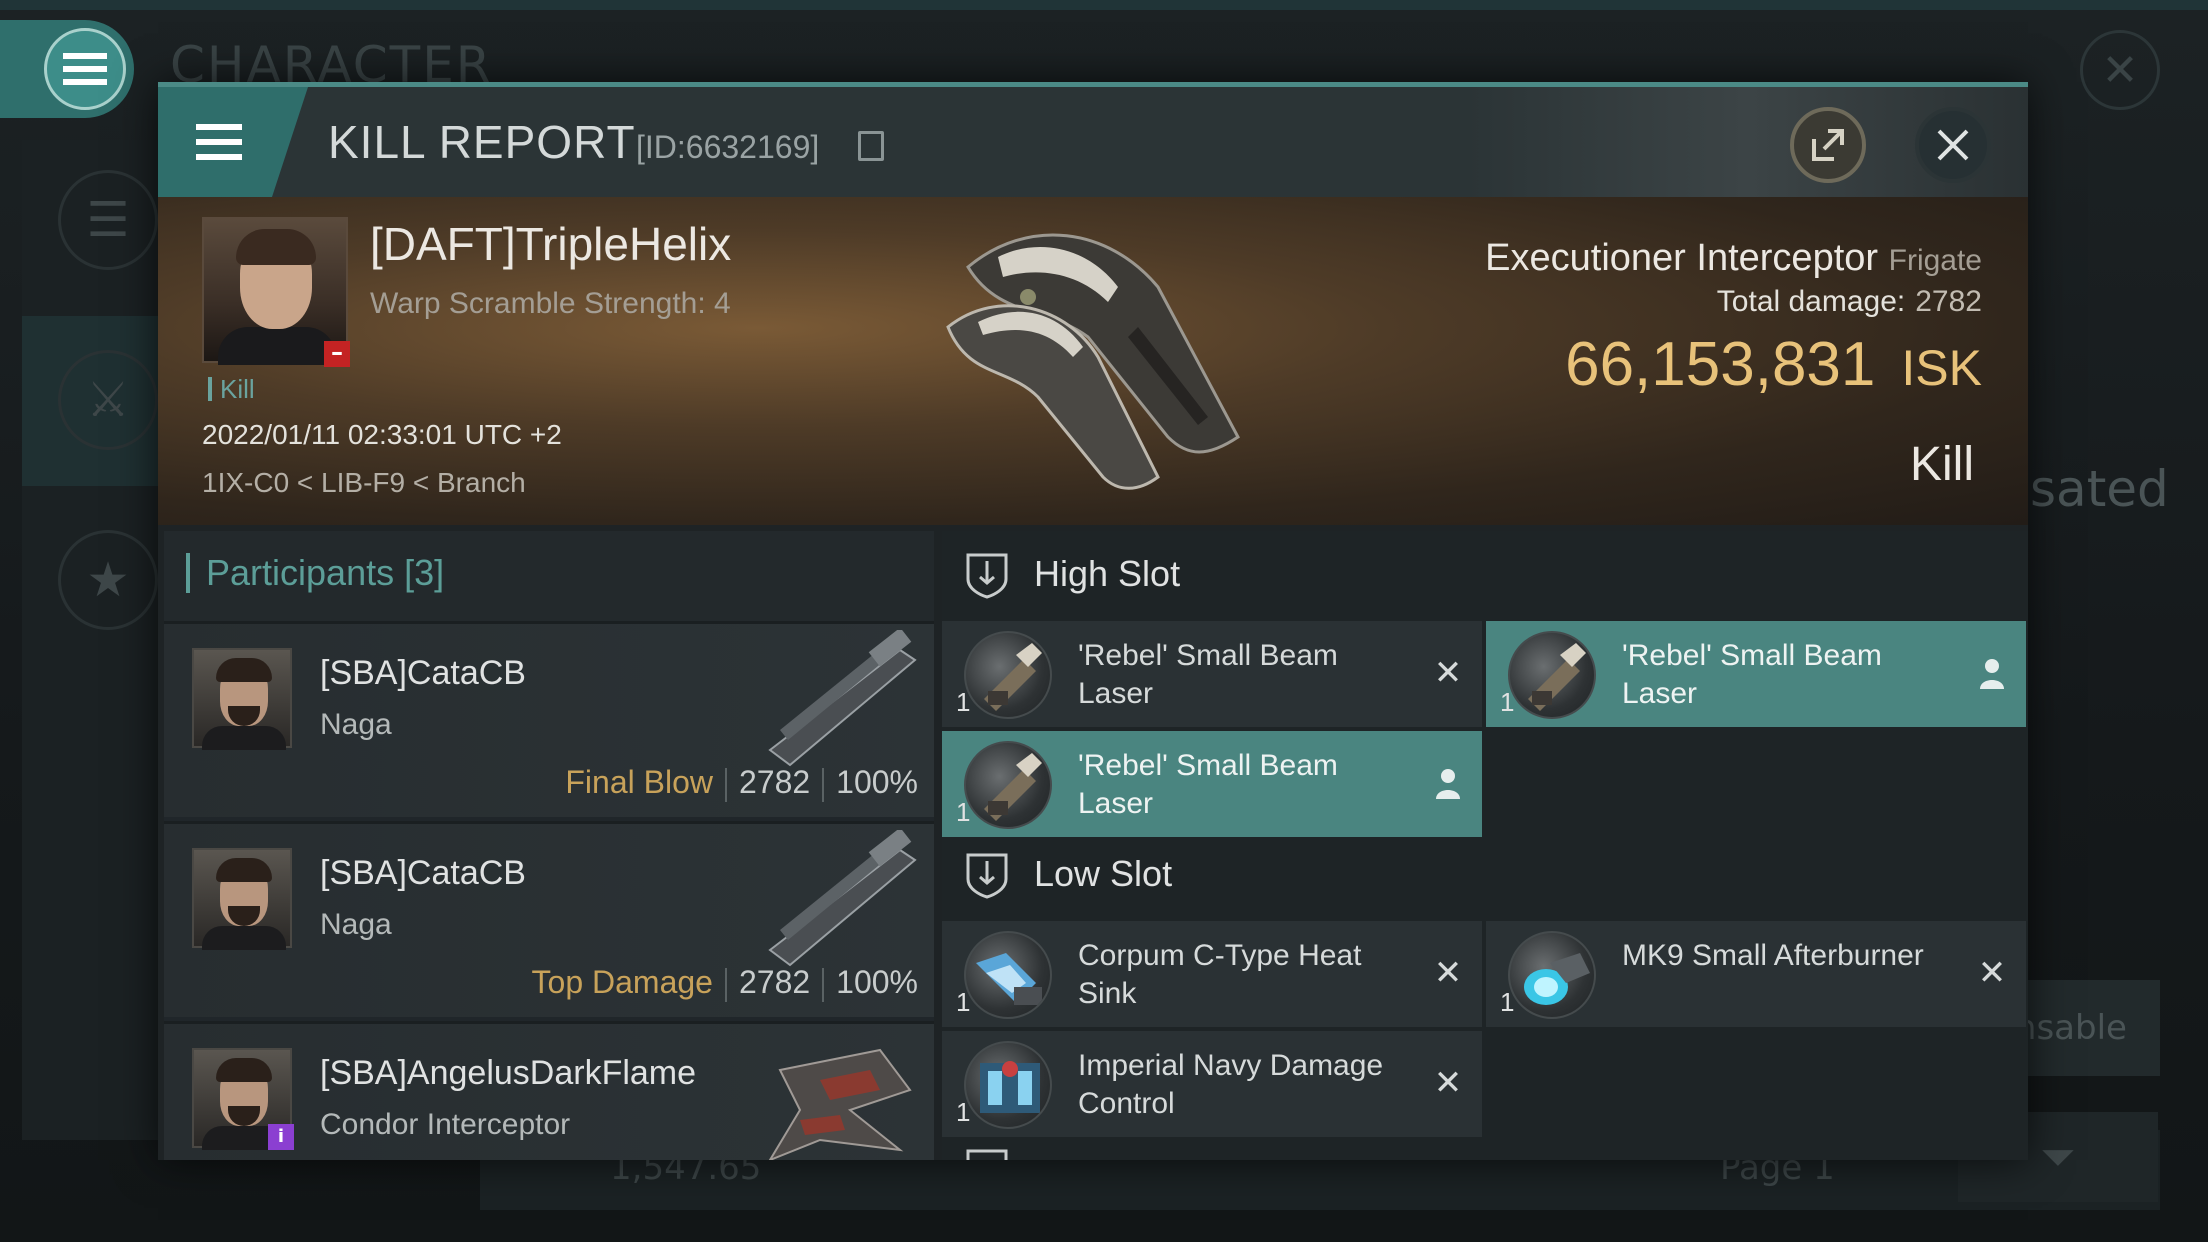 The width and height of the screenshot is (2208, 1242). I want to click on warp-scramble-strength: Warp Scramble Strength: 4, so click(550, 303).